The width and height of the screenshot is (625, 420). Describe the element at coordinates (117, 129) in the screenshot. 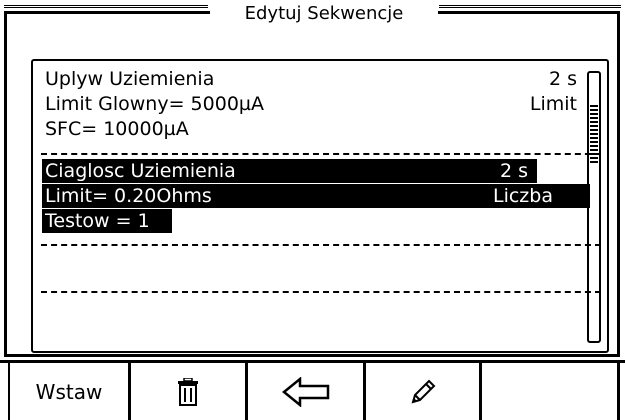

I see `test-sfc-limit: SFC= 10000µA` at that location.